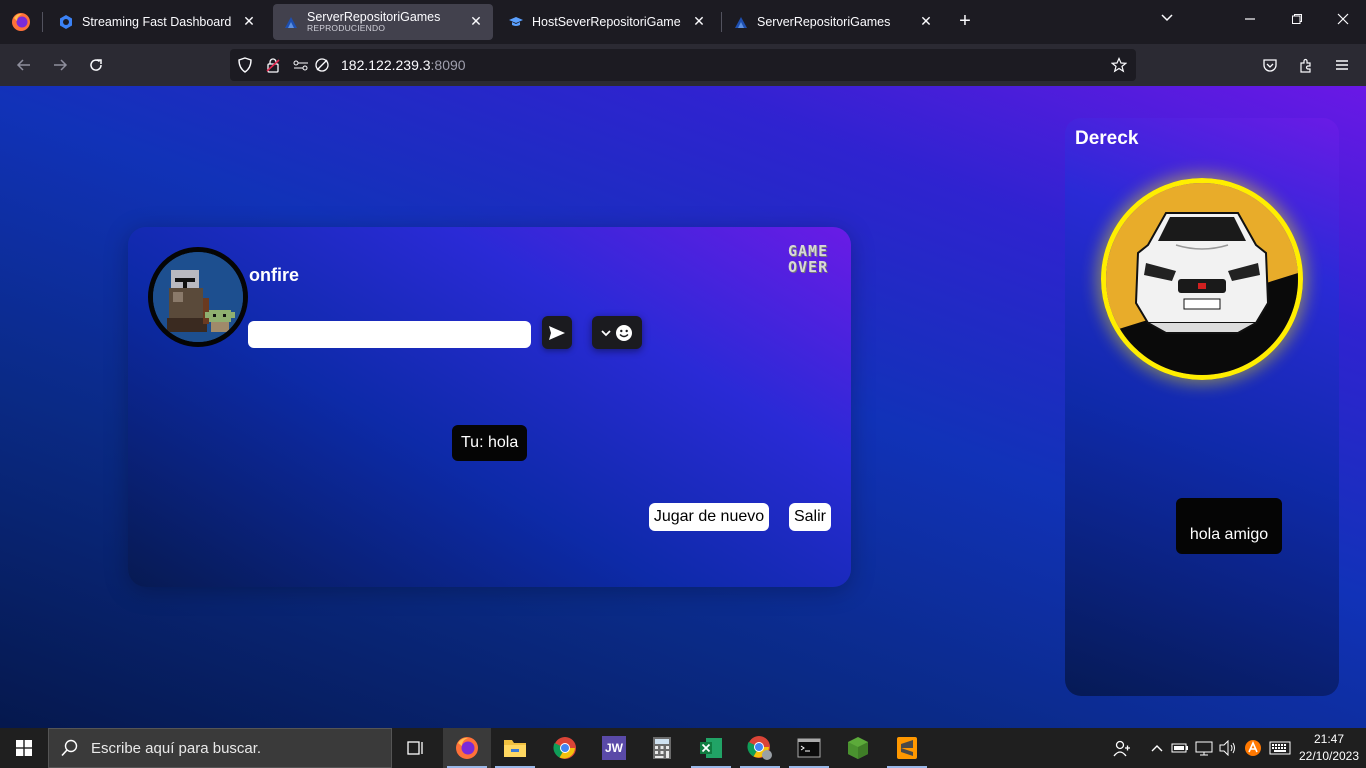 This screenshot has height=768, width=1366. Describe the element at coordinates (760, 748) in the screenshot. I see `chrome-profile-icon` at that location.